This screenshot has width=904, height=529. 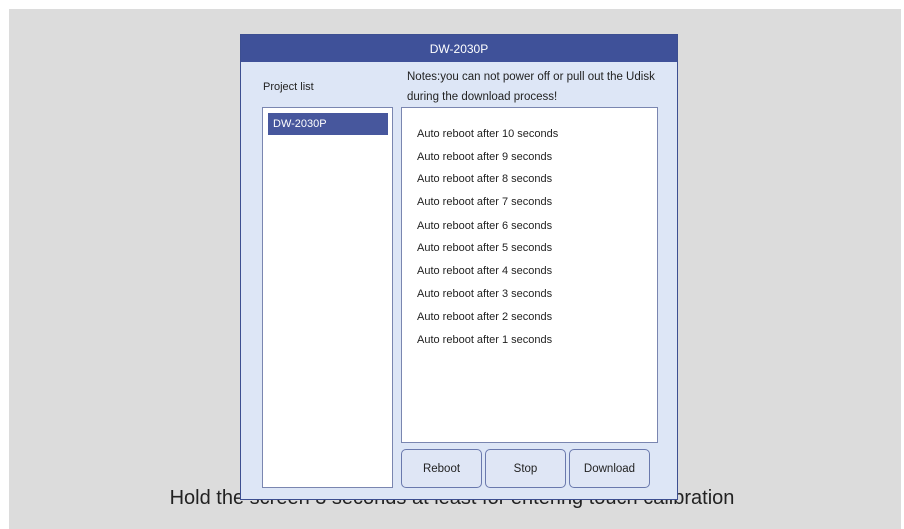 I want to click on download-button: Download, so click(x=609, y=468).